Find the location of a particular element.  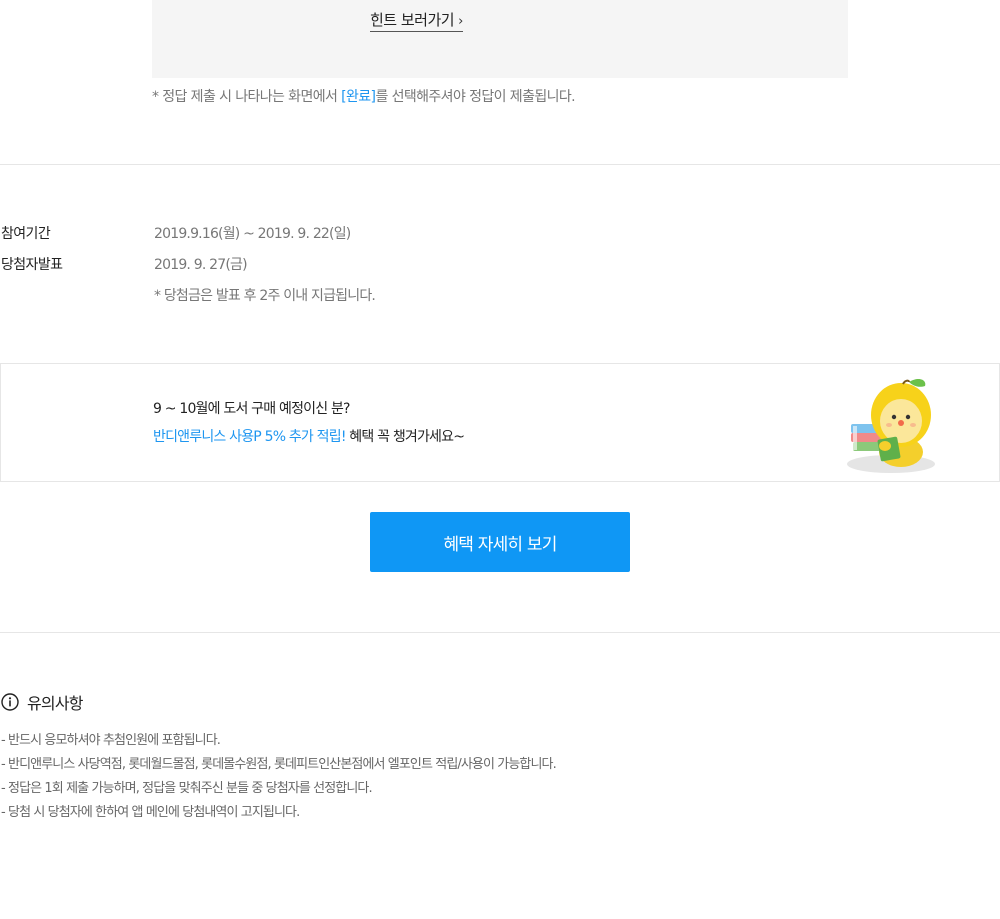

benefit-details-button: 혜택 자세히 보기 is located at coordinates (500, 542).